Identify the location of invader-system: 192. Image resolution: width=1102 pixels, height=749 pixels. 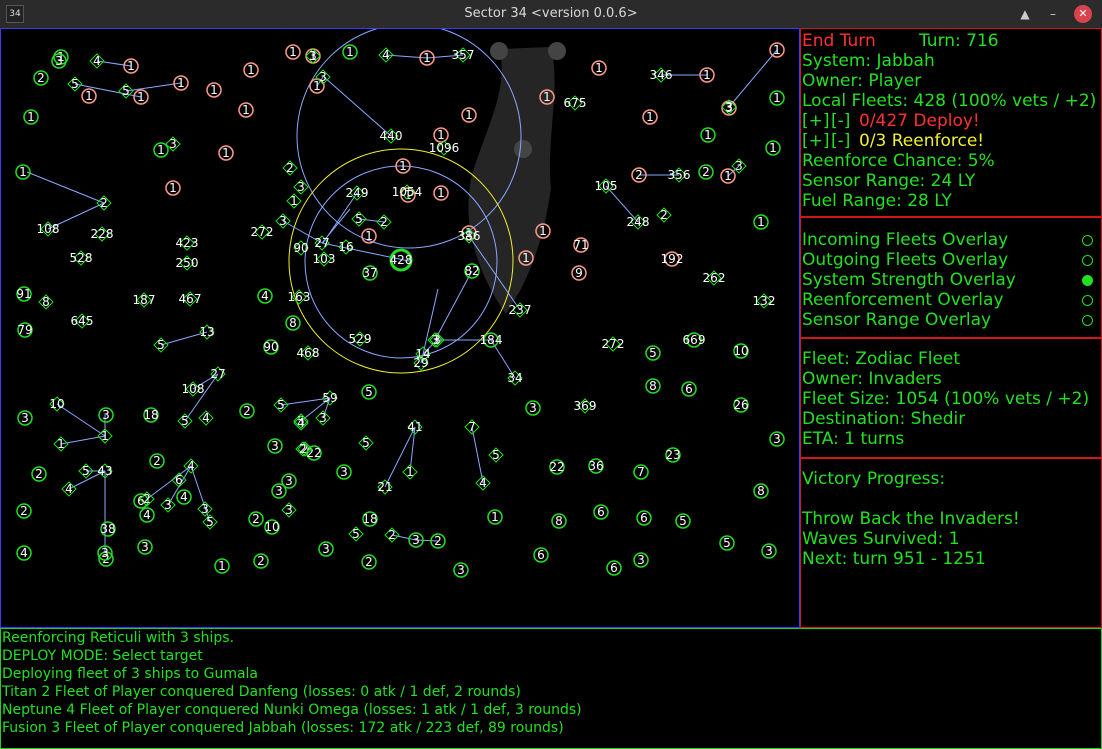
(672, 259).